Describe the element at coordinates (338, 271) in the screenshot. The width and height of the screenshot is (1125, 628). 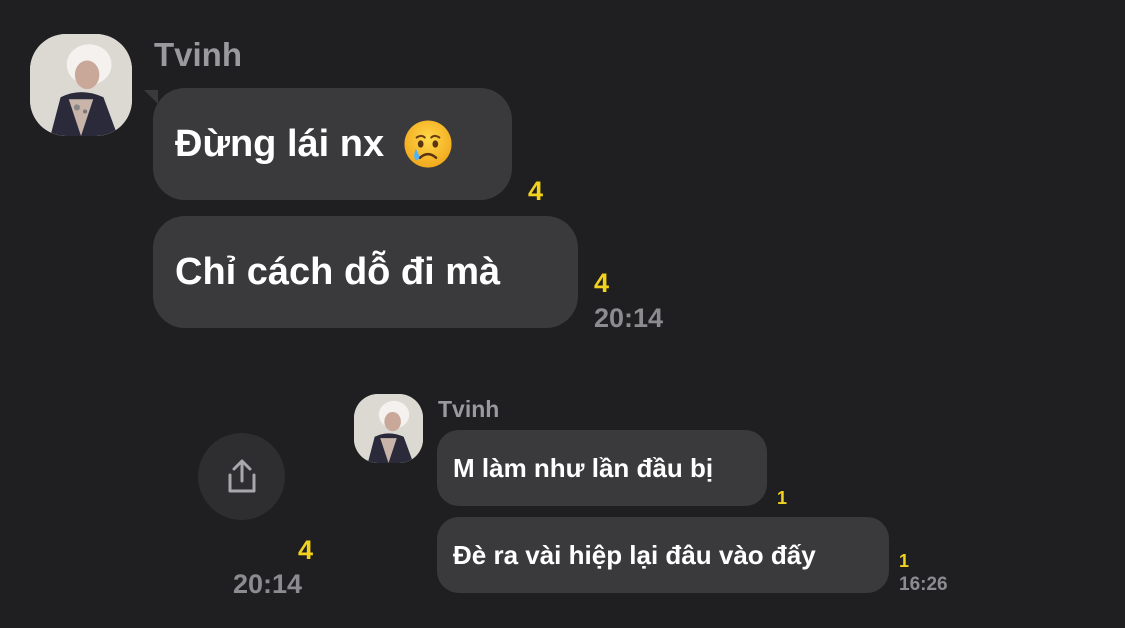
I see `message-text: Chỉ cách dỗ đi mà` at that location.